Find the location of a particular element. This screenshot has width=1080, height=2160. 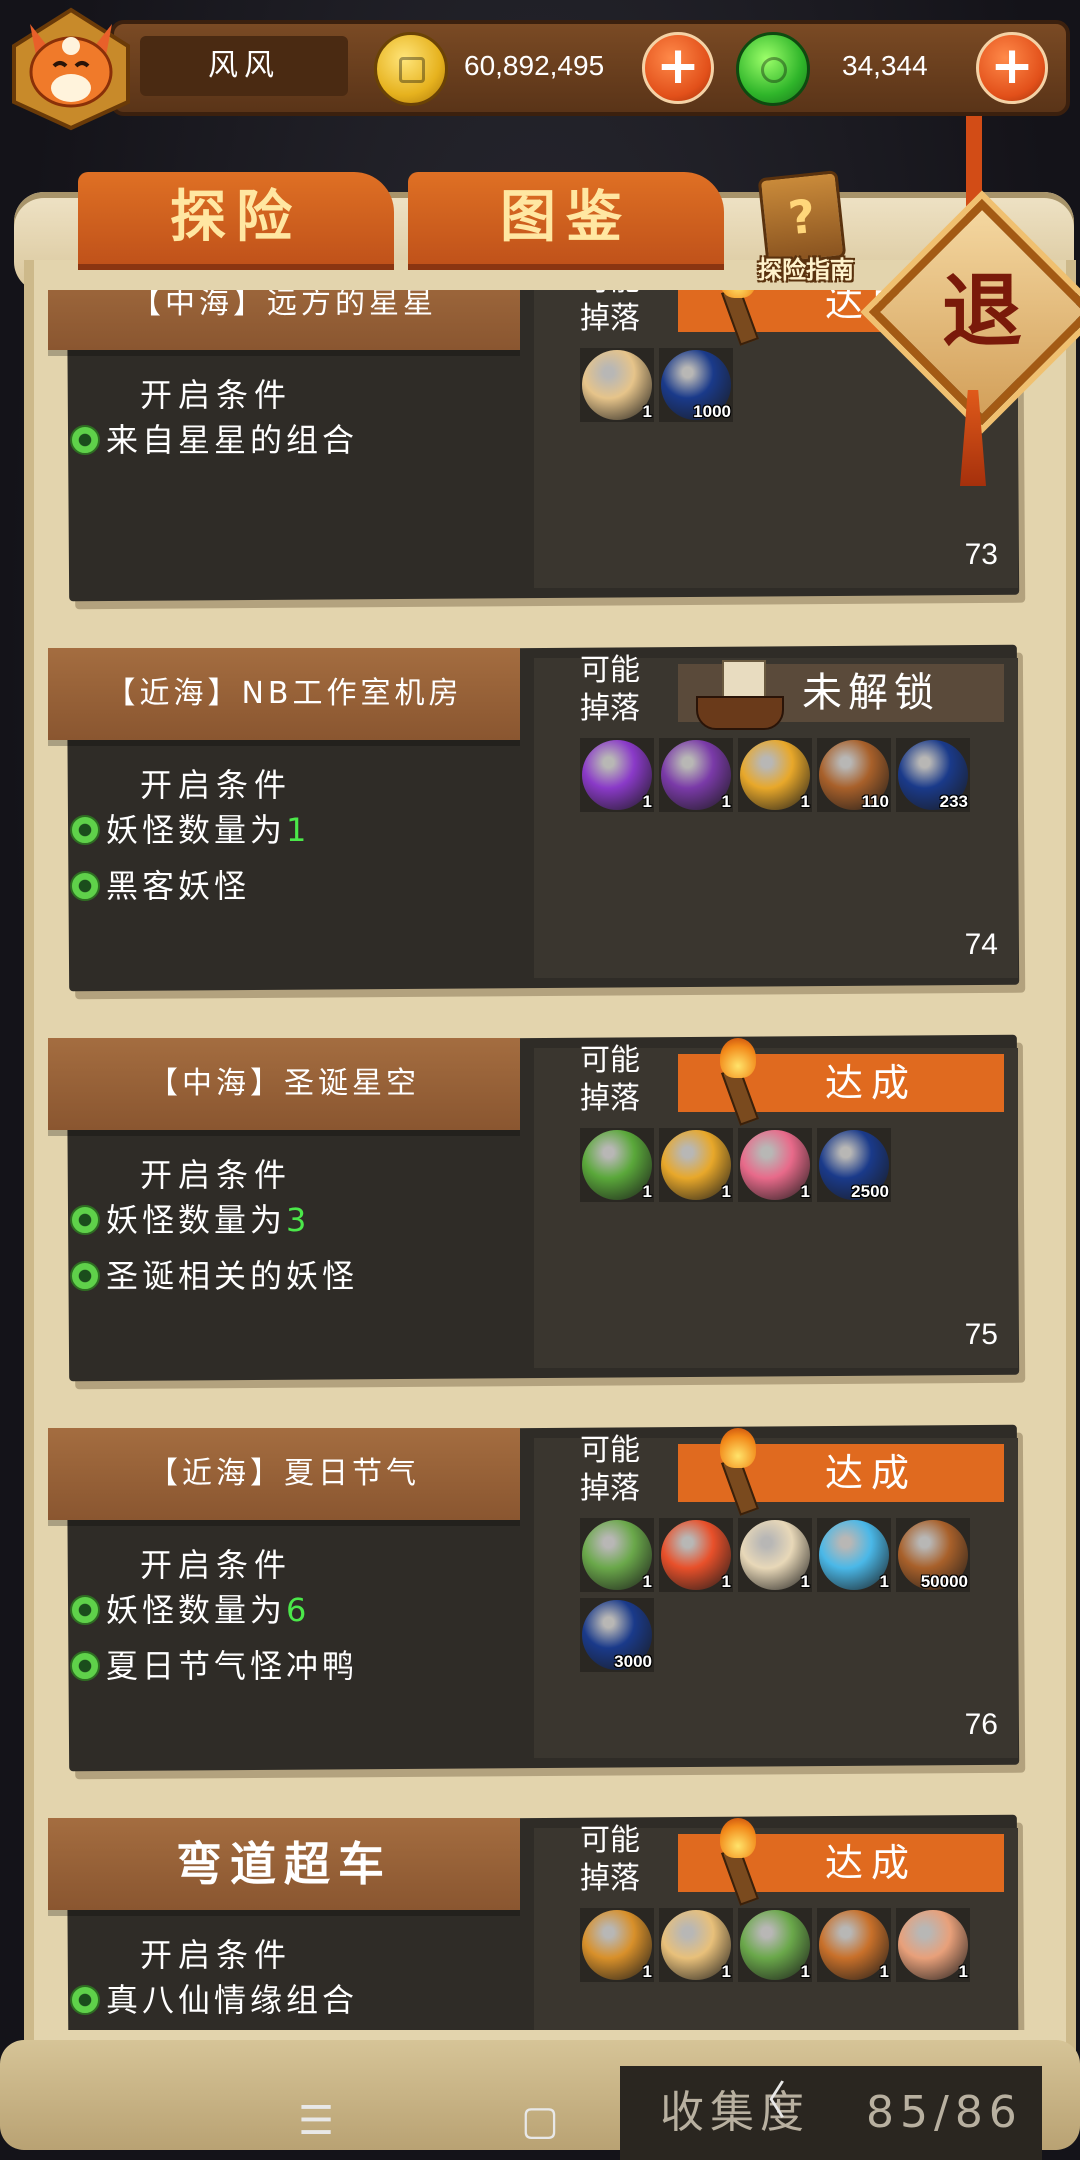

blue-flame-icon: 233 is located at coordinates (933, 775).